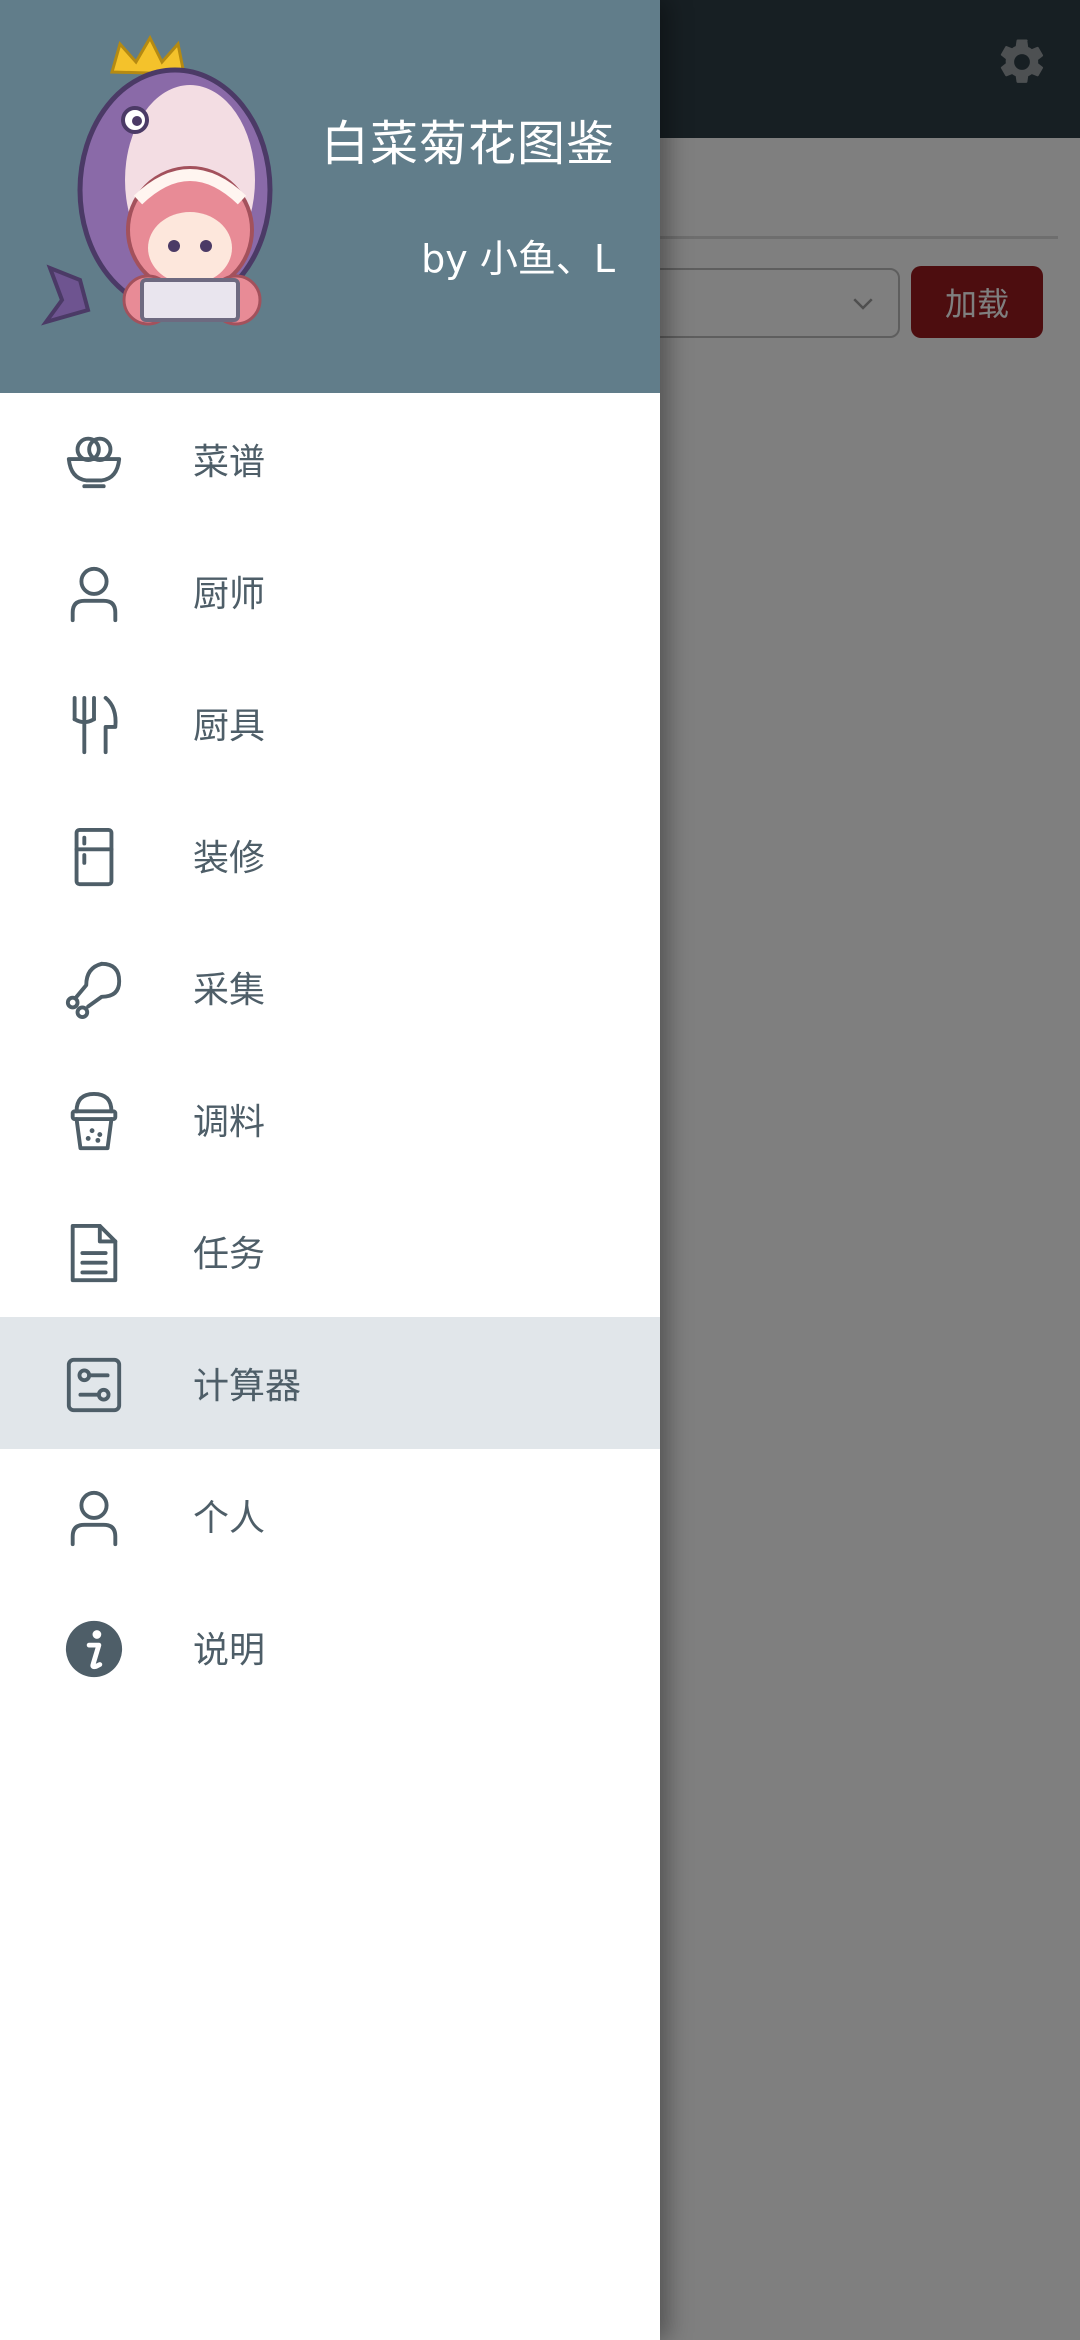  What do you see at coordinates (229, 1122) in the screenshot?
I see `menu-item-label: 调料` at bounding box center [229, 1122].